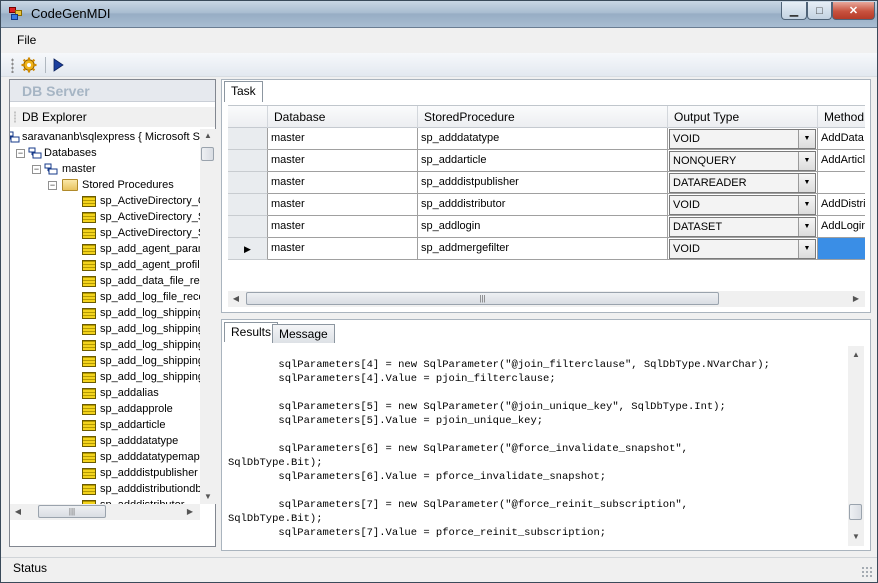  I want to click on tree-node-procedure: sp_adddistributiondb, so click(106, 489).